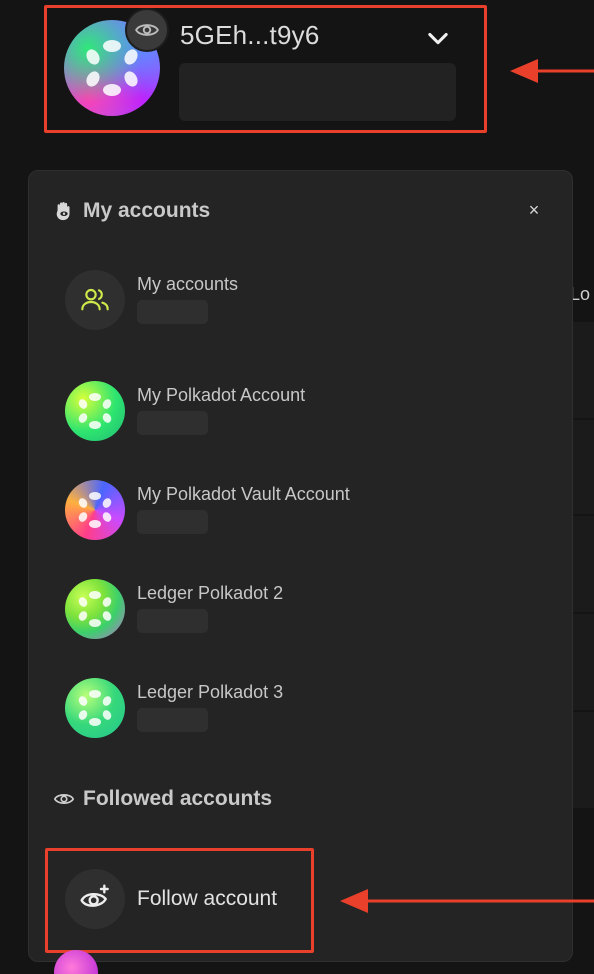 The height and width of the screenshot is (974, 594). I want to click on account-name: My accounts, so click(188, 284).